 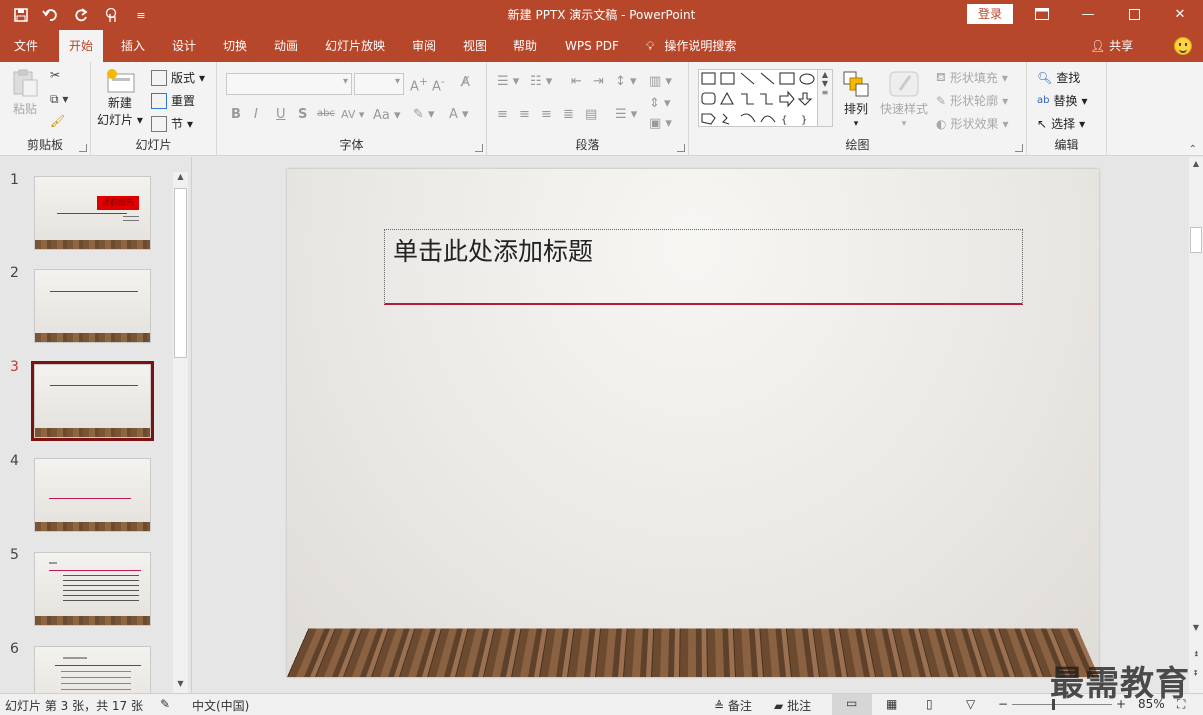 I want to click on replace-button: ab 替换 ▾, so click(x=1062, y=100).